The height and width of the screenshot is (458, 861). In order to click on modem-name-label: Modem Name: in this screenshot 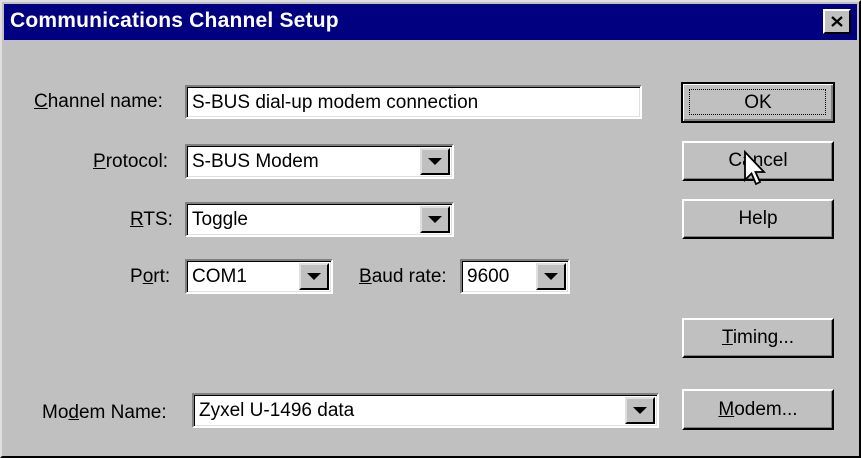, I will do `click(104, 412)`.